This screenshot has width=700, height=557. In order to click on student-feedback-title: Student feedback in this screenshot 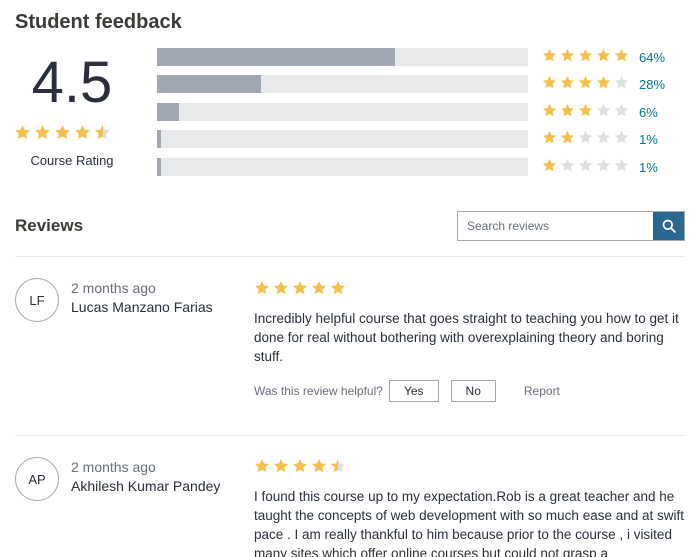, I will do `click(98, 22)`.